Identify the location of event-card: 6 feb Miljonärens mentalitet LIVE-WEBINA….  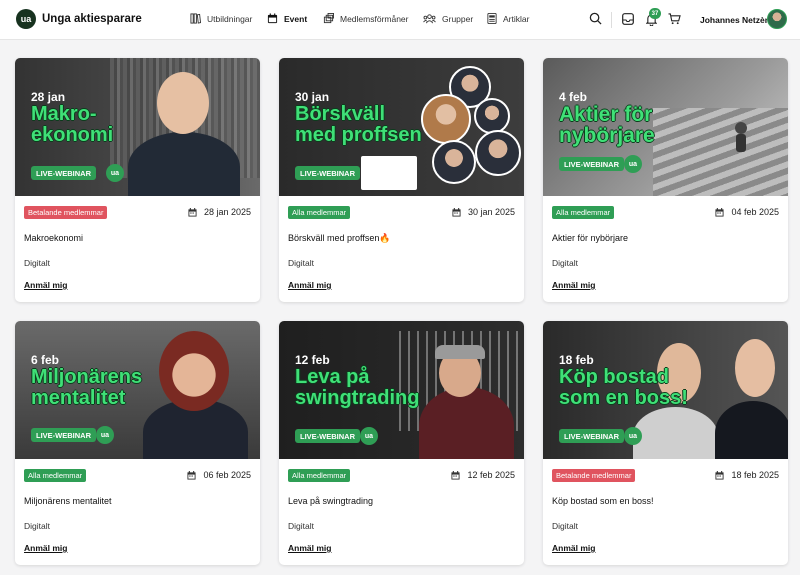
(137, 443).